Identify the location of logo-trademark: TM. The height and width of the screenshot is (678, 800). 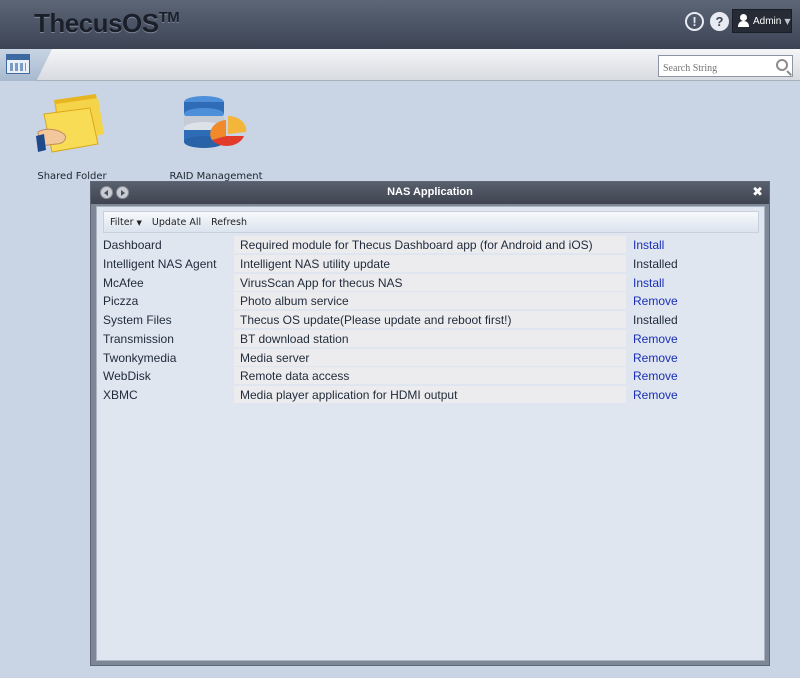
(169, 17).